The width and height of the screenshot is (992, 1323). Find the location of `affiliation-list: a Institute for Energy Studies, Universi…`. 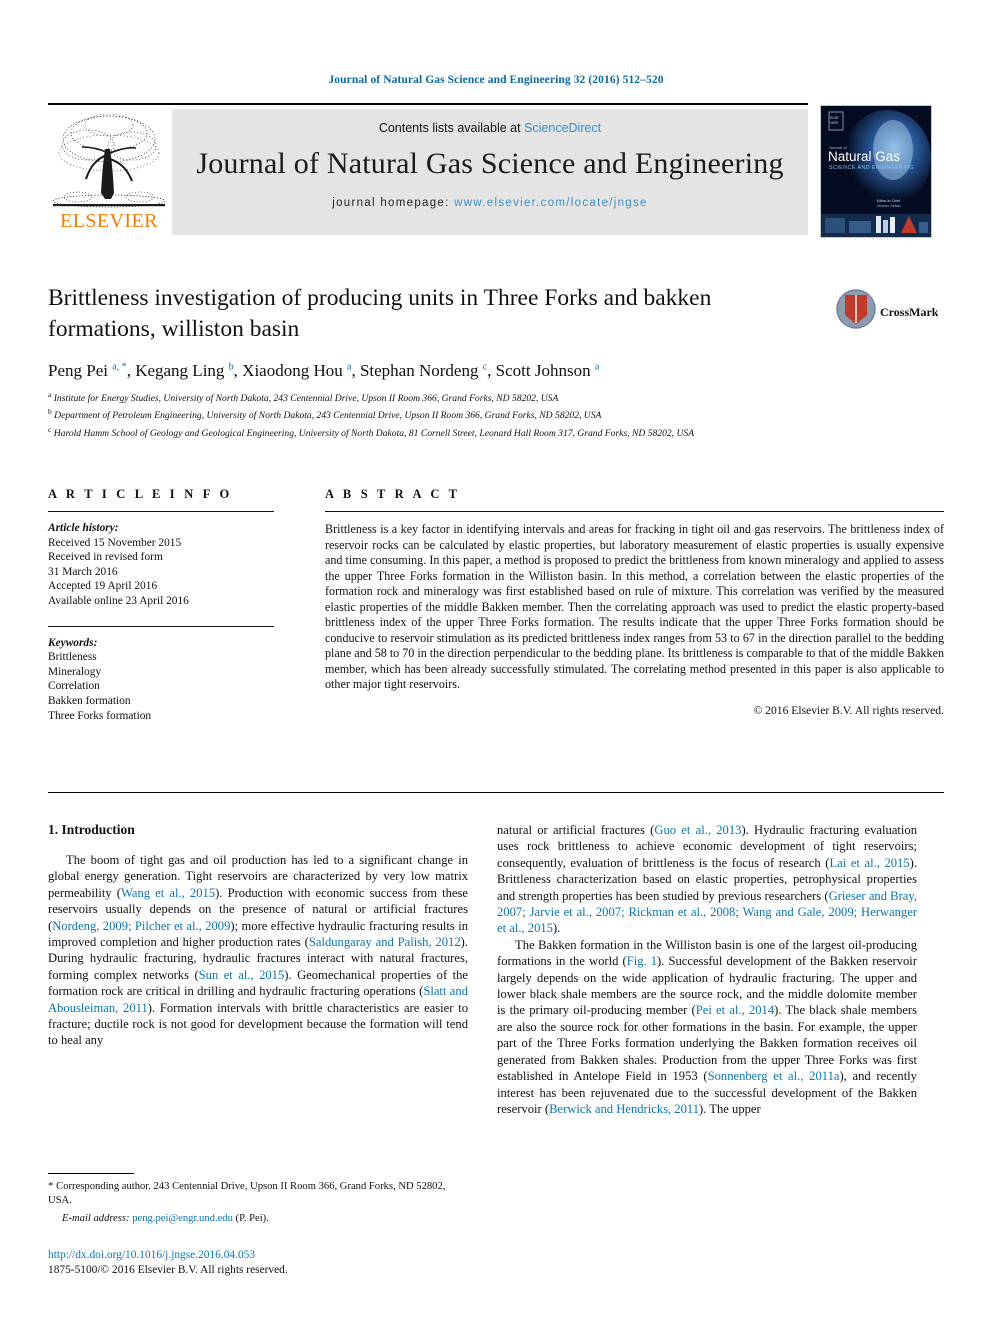

affiliation-list: a Institute for Energy Studies, Universi… is located at coordinates (463, 414).